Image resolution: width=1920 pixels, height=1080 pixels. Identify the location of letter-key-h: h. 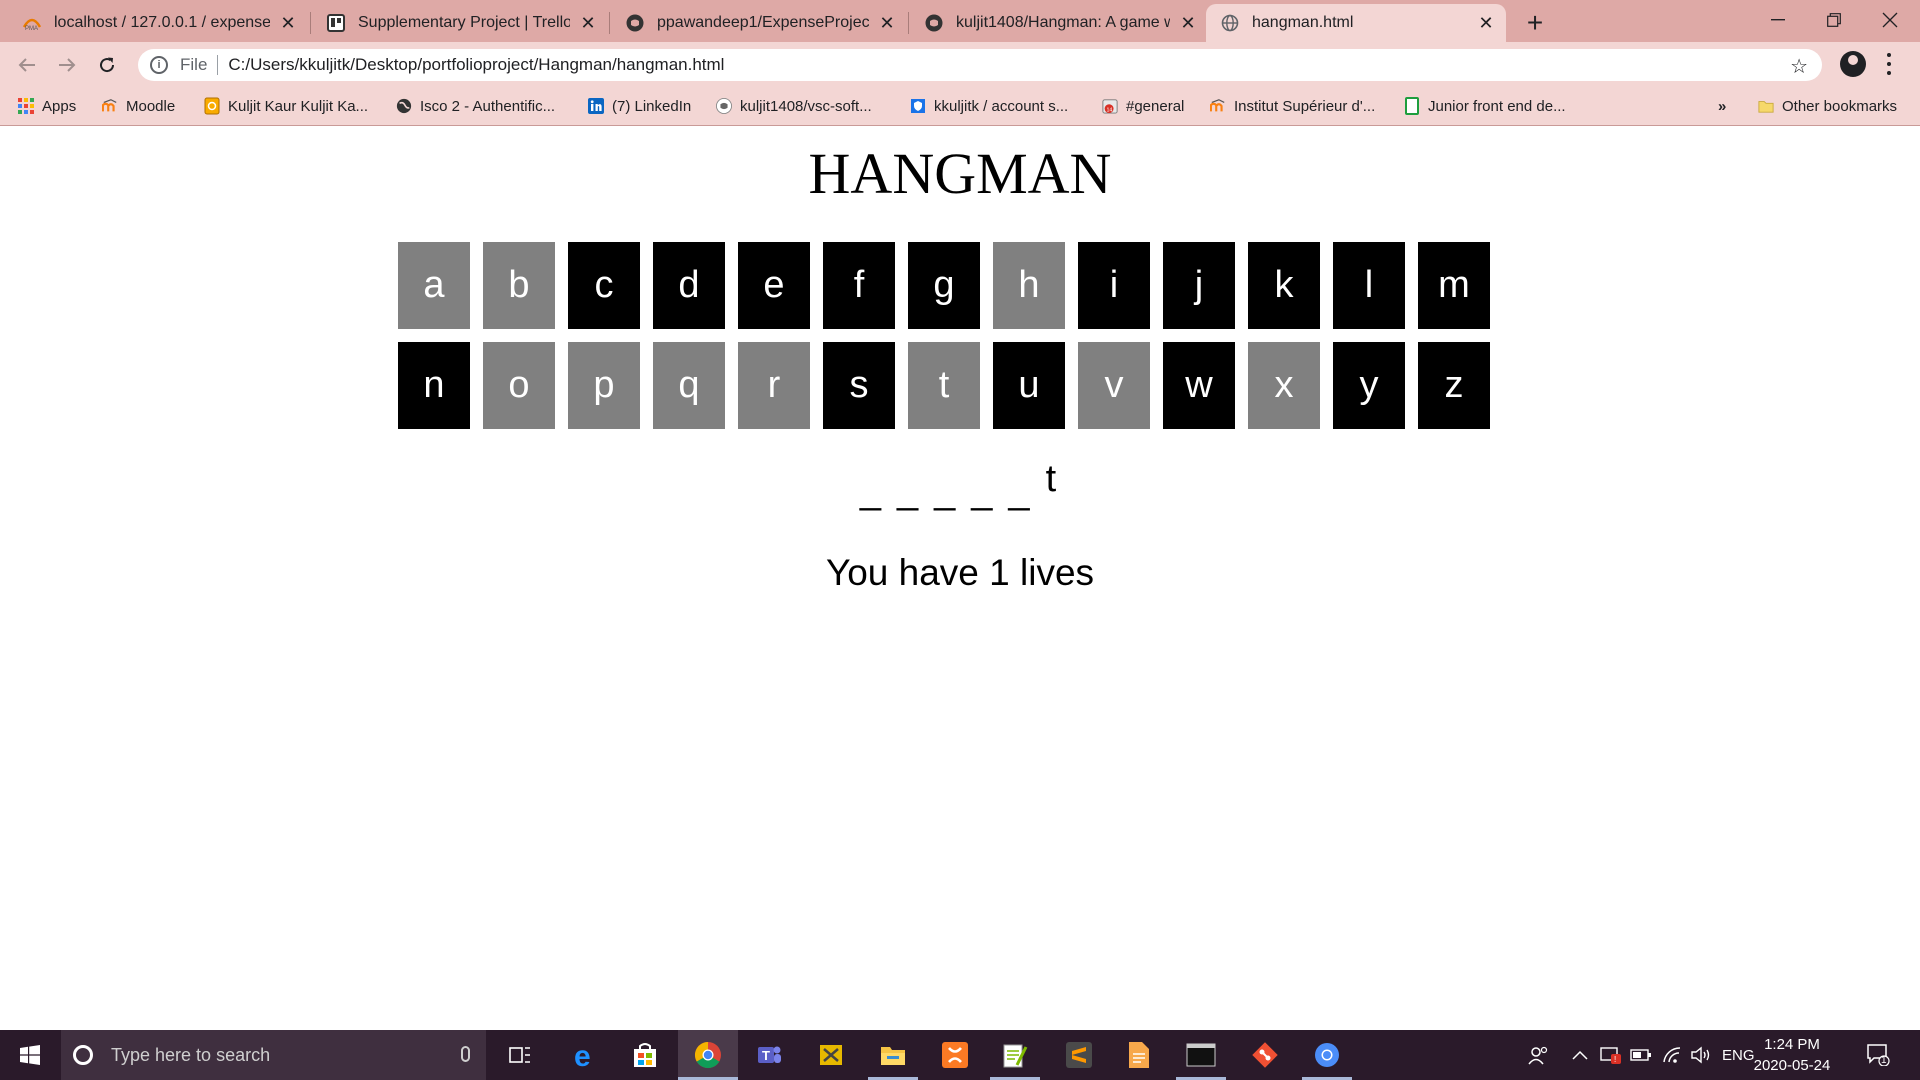
(1029, 285).